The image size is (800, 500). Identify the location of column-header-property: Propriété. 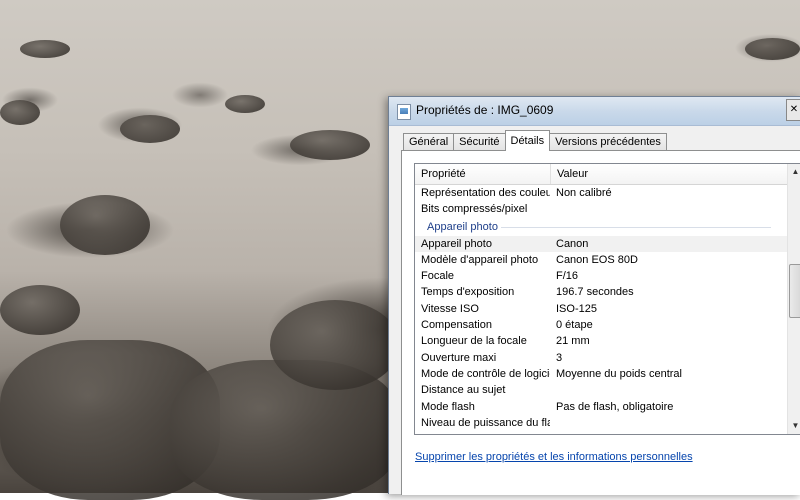
(483, 174).